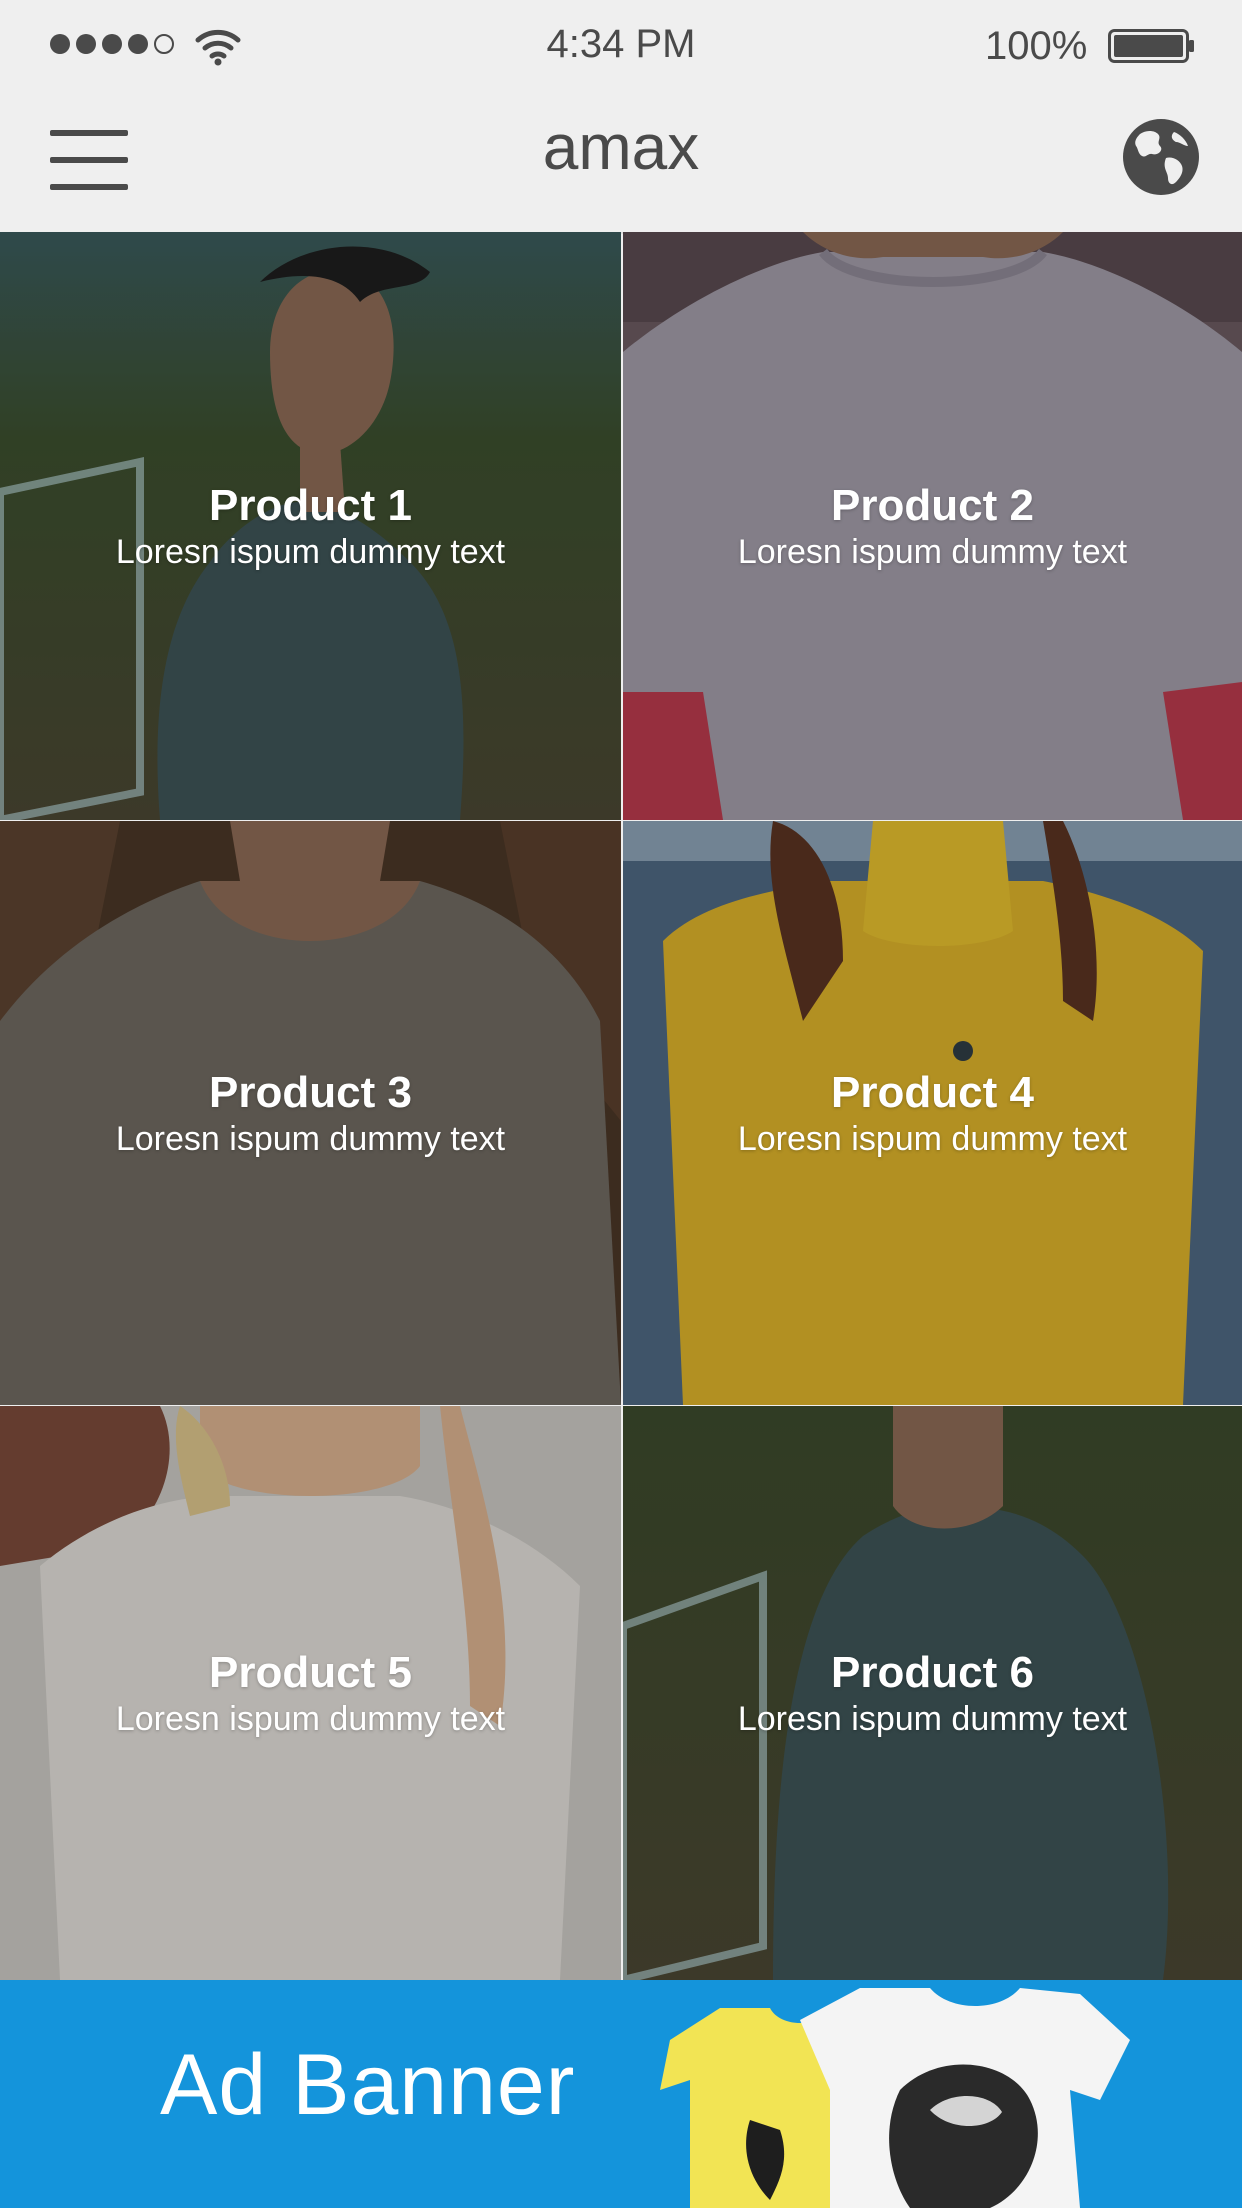 The image size is (1242, 2208). I want to click on navigation-bar: amax, so click(621, 163).